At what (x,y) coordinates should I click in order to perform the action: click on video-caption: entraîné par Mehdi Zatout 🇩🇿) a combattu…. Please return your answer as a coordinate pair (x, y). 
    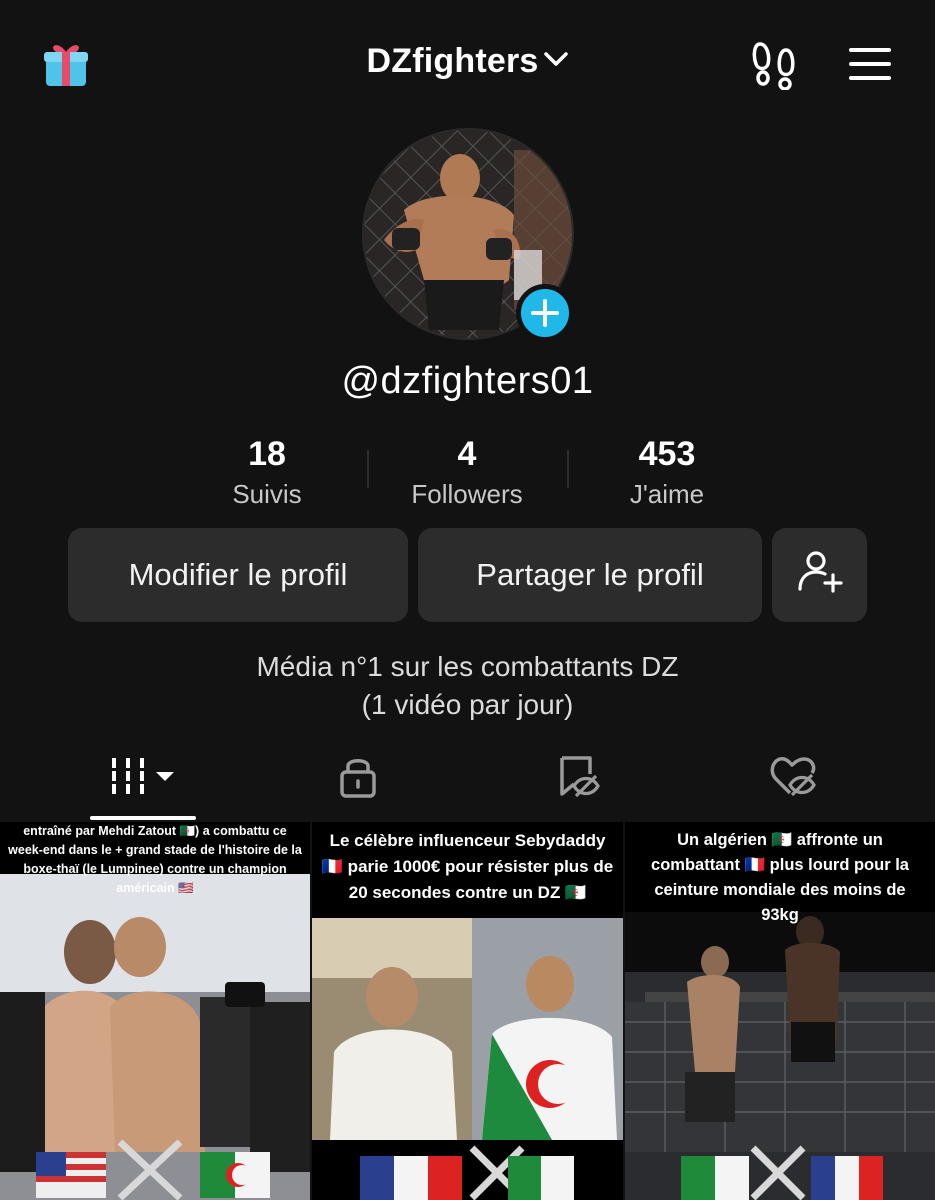
    Looking at the image, I should click on (155, 858).